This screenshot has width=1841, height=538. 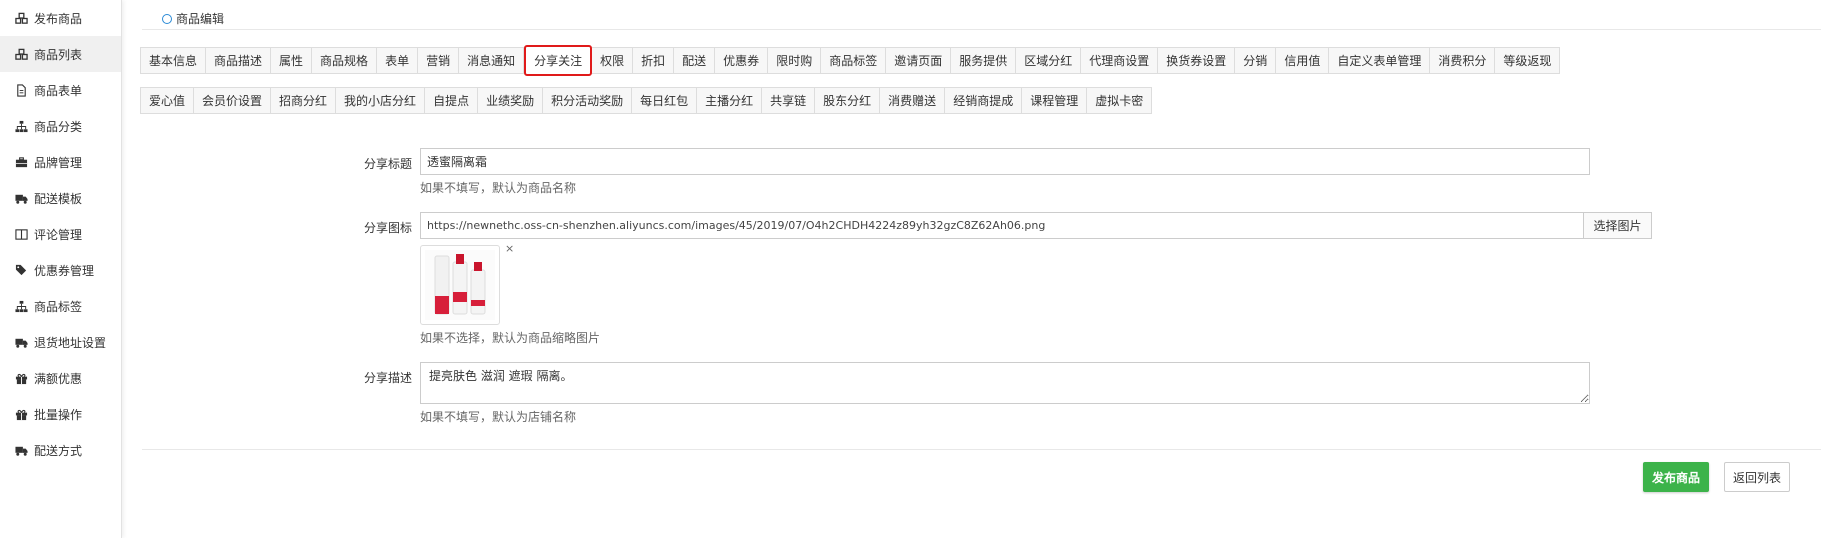 I want to click on sidebar-item-label: 配送方式, so click(x=58, y=450).